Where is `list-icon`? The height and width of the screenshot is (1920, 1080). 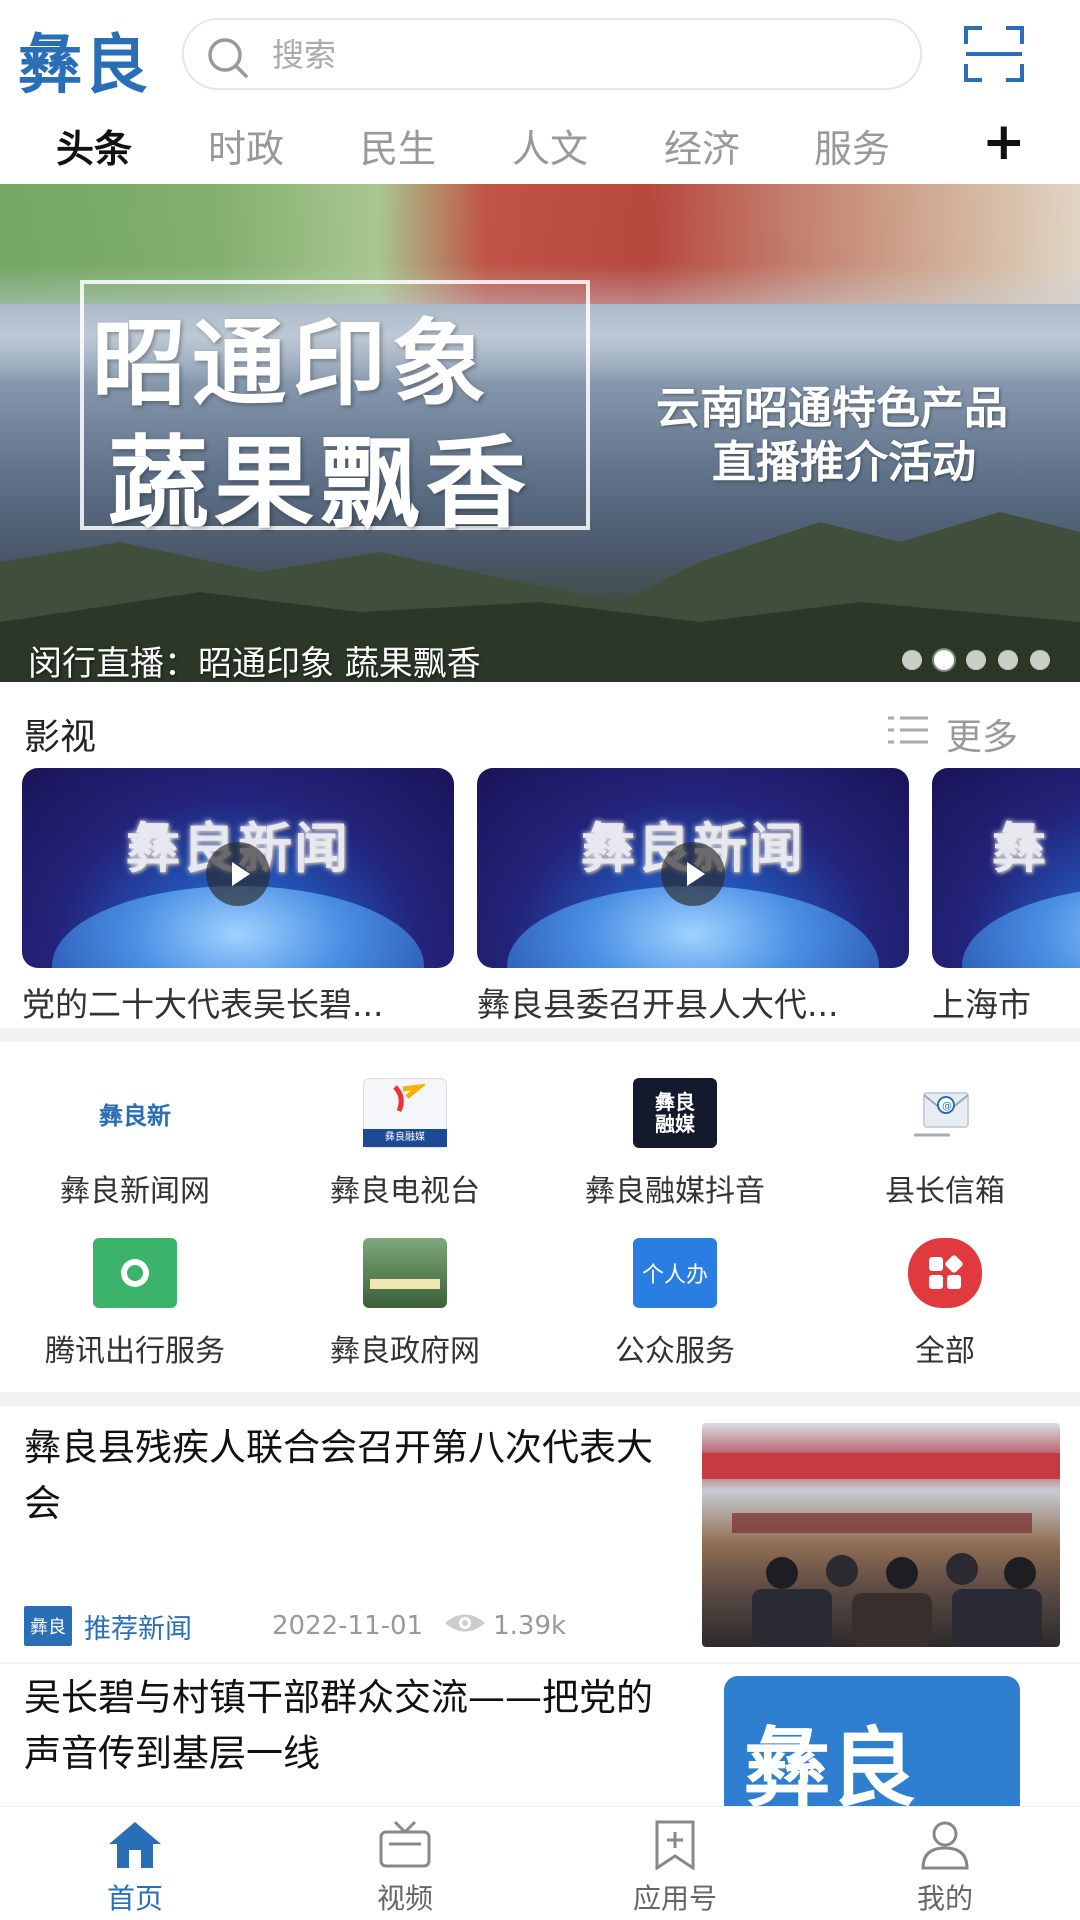
list-icon is located at coordinates (908, 734).